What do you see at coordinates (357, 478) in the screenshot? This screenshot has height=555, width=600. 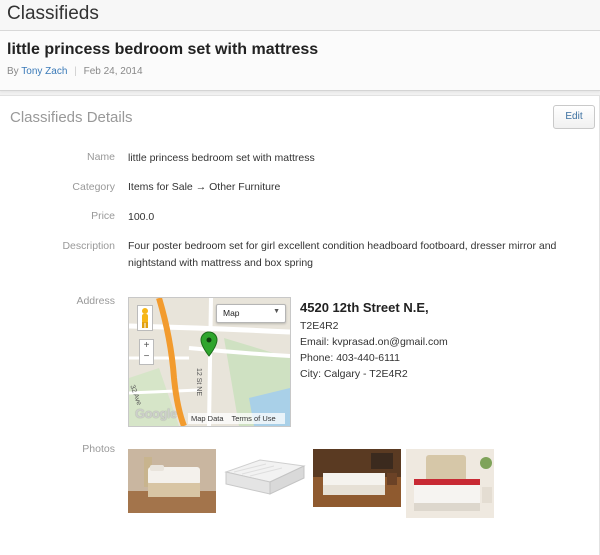 I see `photo-bed-room` at bounding box center [357, 478].